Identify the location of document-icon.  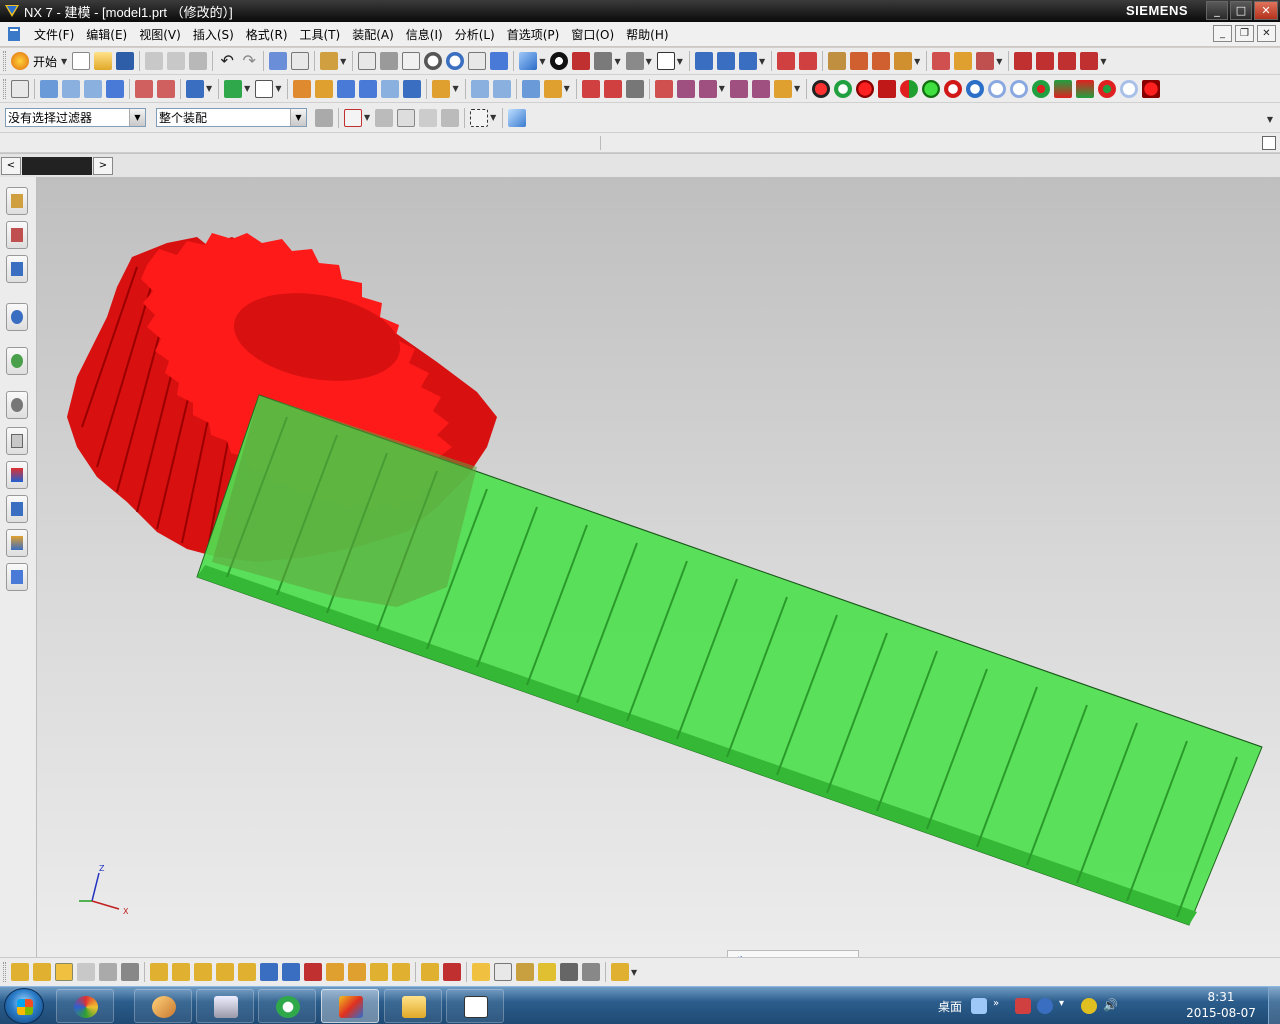
(15, 34).